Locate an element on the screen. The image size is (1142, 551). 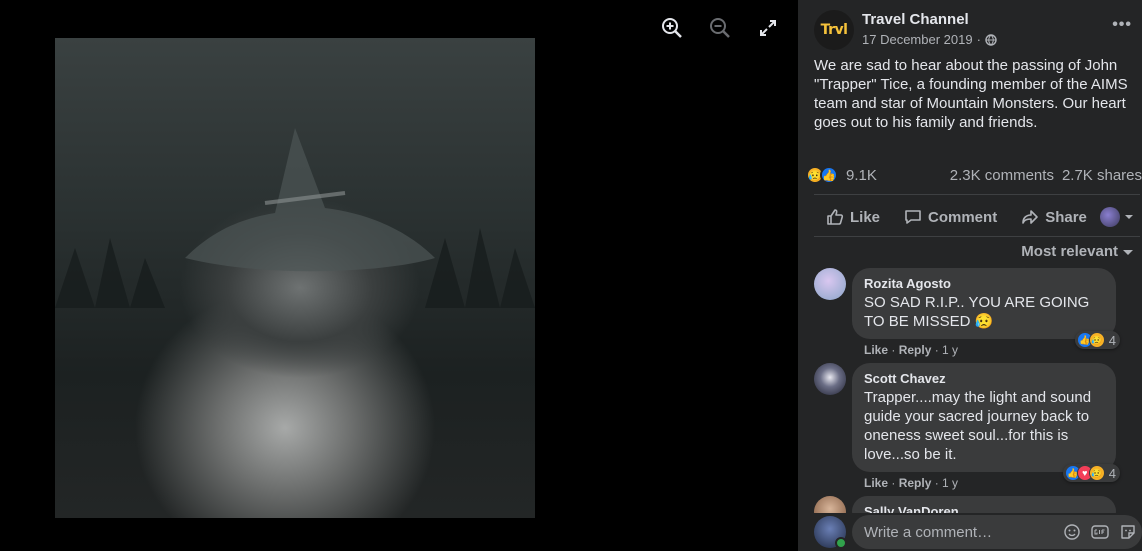
action-bar: Like Comment Share is located at coordinates (977, 217).